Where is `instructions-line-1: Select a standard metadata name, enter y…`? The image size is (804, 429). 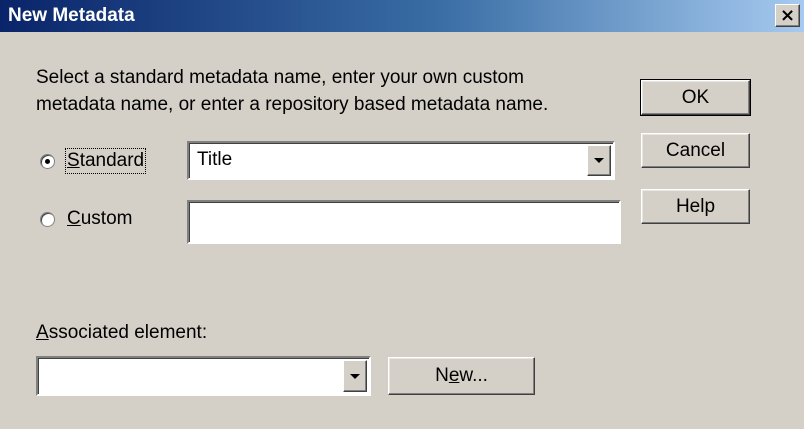 instructions-line-1: Select a standard metadata name, enter y… is located at coordinates (280, 77).